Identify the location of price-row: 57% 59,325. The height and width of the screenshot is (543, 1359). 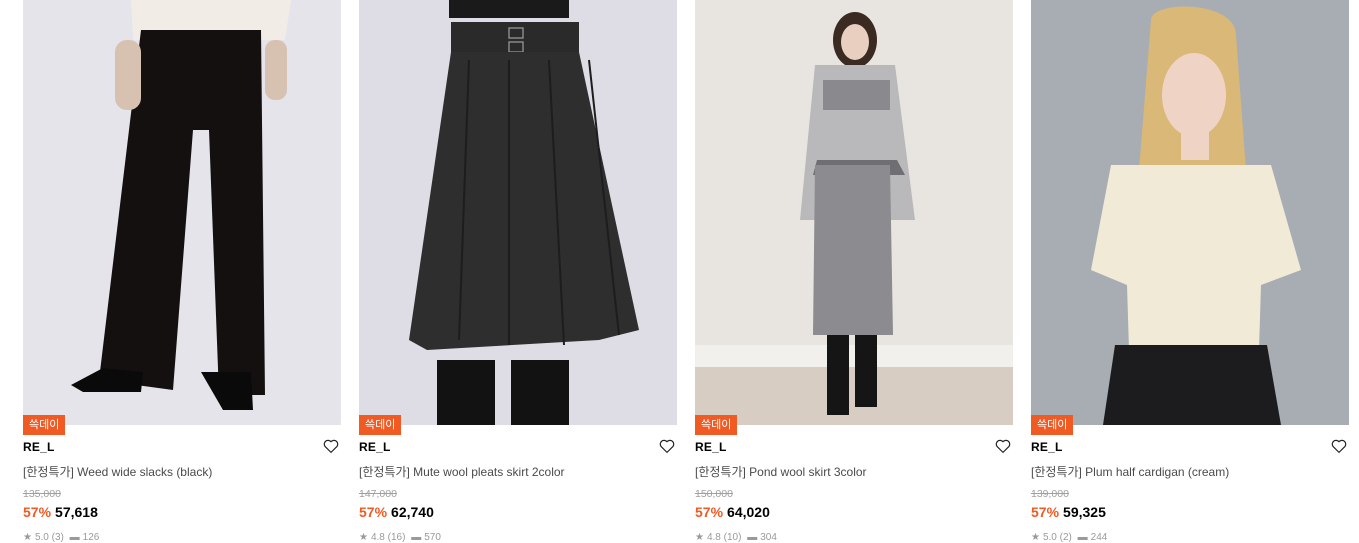
(1068, 512).